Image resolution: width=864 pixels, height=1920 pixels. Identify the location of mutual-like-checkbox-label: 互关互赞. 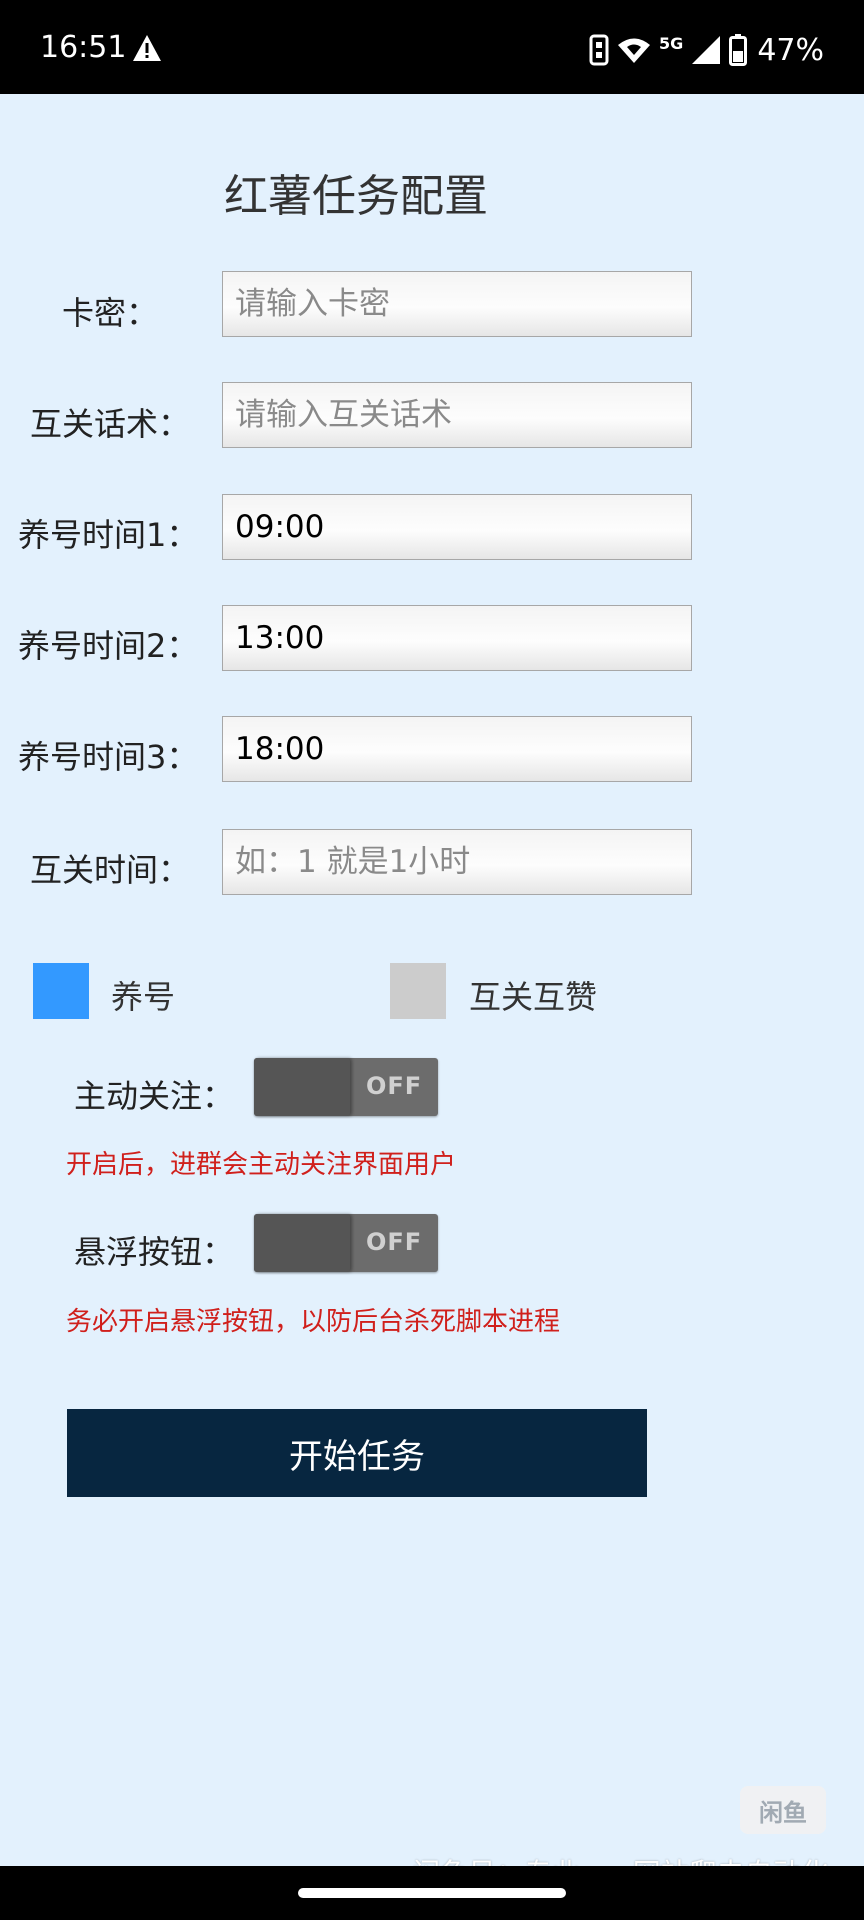
(533, 997).